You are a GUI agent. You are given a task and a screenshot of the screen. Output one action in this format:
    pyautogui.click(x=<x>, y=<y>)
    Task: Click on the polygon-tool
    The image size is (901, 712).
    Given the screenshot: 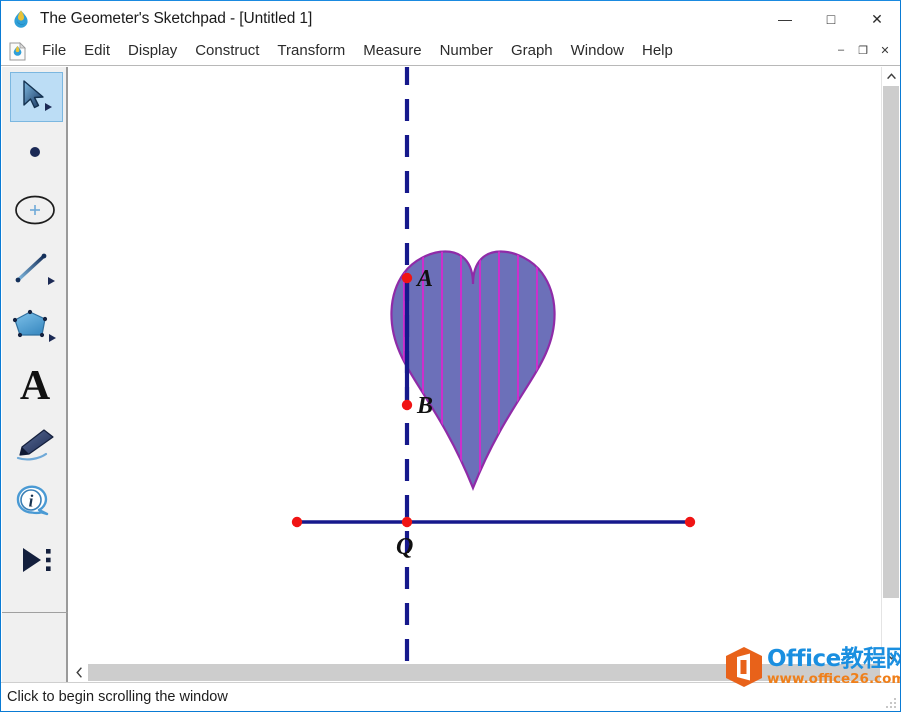 What is the action you would take?
    pyautogui.click(x=35, y=328)
    